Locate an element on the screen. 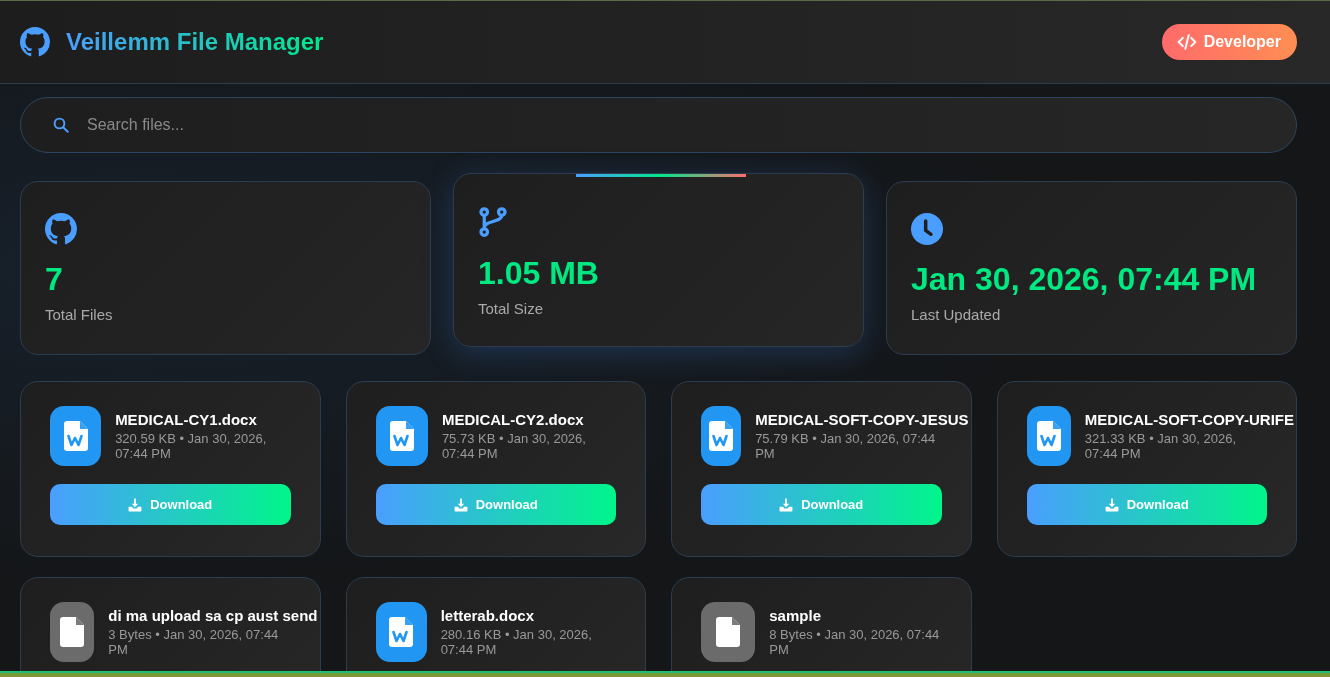 The width and height of the screenshot is (1330, 677). file-name: di ma upload sa cp aust send is located at coordinates (213, 616).